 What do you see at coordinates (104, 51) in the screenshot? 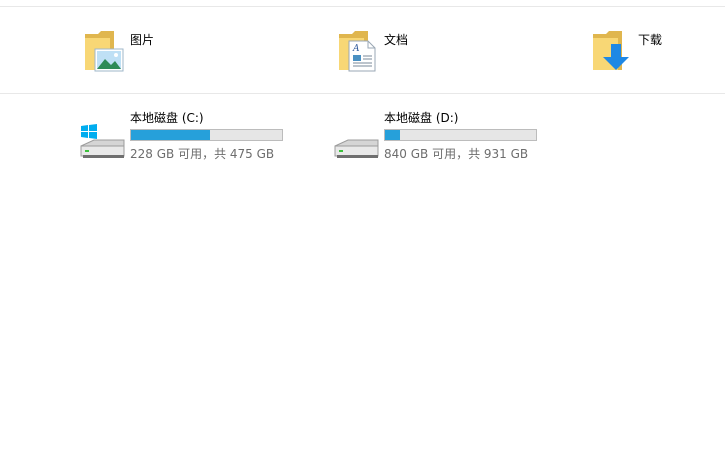
I see `pictures-folder-icon` at bounding box center [104, 51].